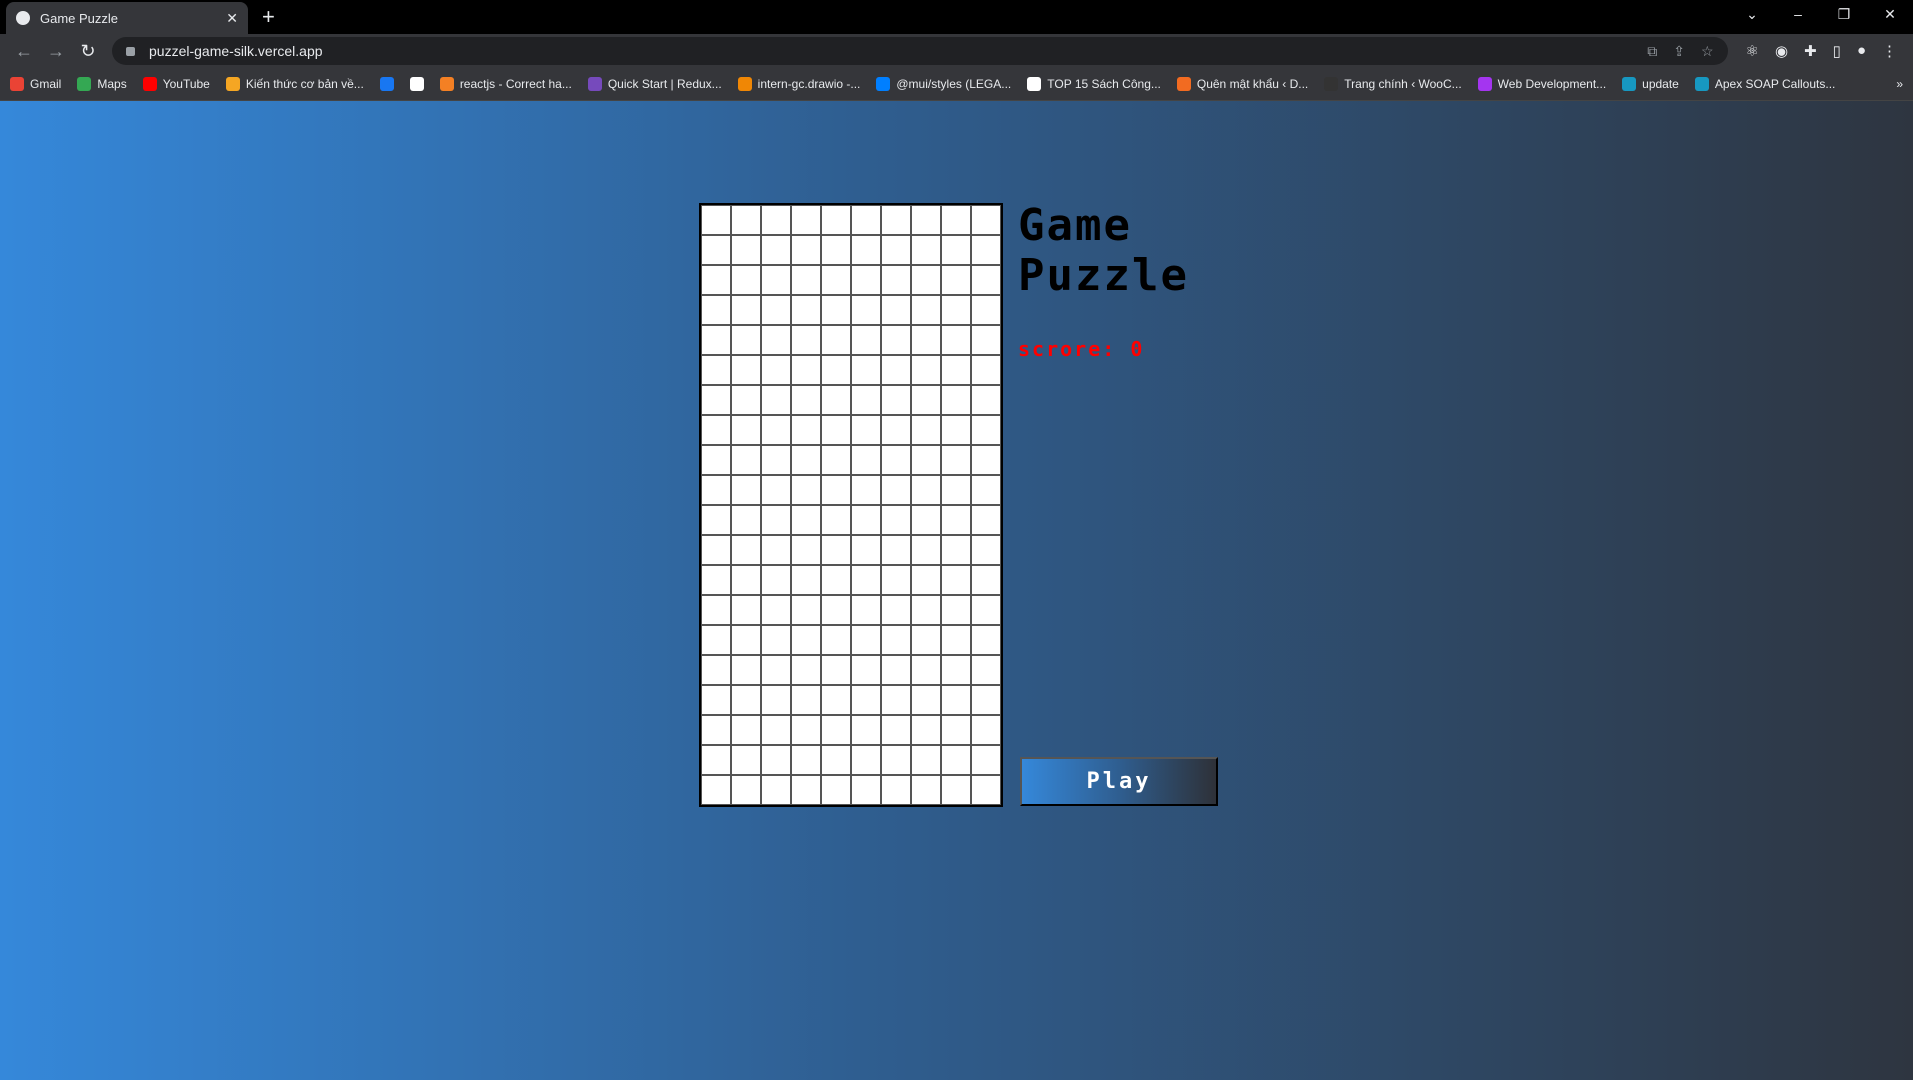  What do you see at coordinates (851, 505) in the screenshot?
I see `game-board` at bounding box center [851, 505].